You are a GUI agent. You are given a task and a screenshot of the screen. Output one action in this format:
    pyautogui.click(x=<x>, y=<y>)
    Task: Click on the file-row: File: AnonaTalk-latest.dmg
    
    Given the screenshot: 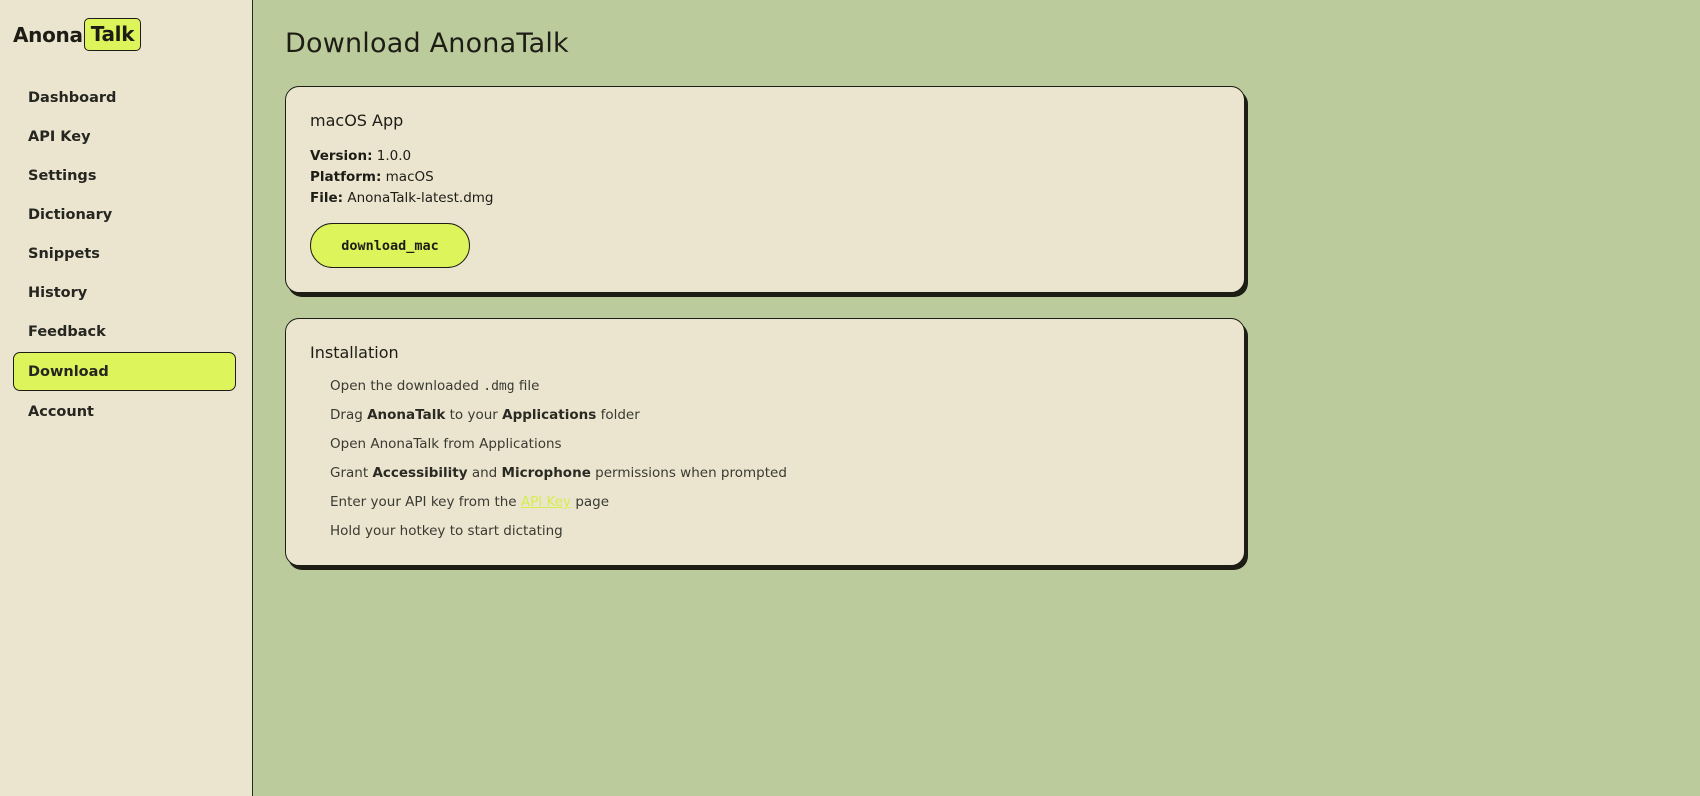 What is the action you would take?
    pyautogui.click(x=401, y=198)
    